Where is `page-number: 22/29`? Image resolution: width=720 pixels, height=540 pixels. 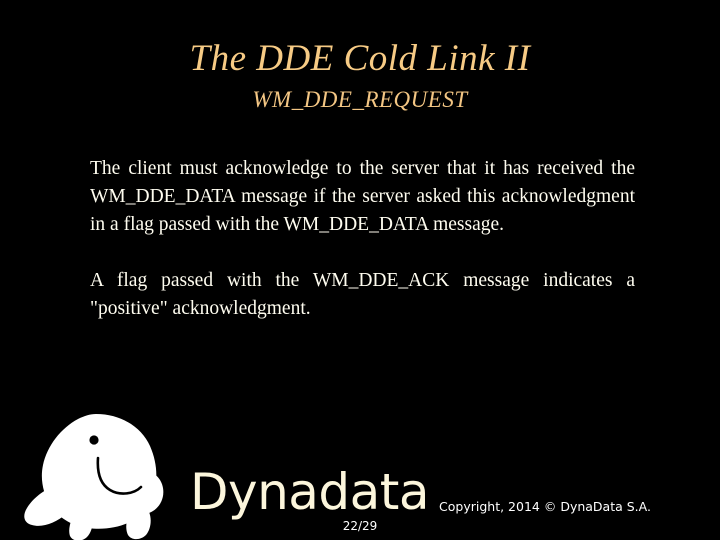
page-number: 22/29 is located at coordinates (360, 526).